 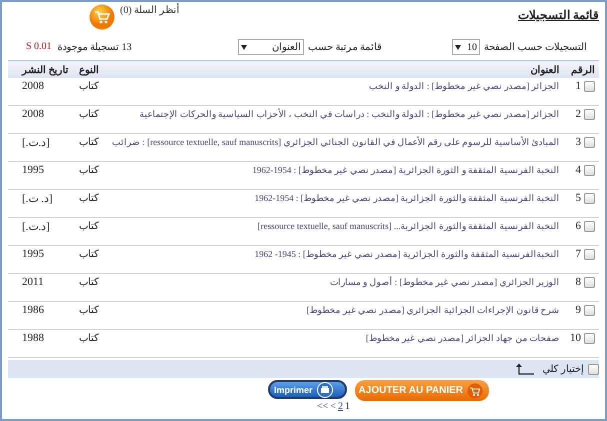 What do you see at coordinates (407, 254) in the screenshot?
I see `title-link: النخبةالفرنسية المثقفة والثورة الجزائرية [مصدر نصي غير مخطوط] : 1945- 1962` at bounding box center [407, 254].